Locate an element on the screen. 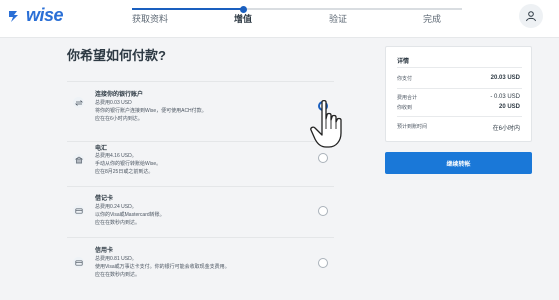 This screenshot has height=300, width=559. wise-logo: wise is located at coordinates (36, 15).